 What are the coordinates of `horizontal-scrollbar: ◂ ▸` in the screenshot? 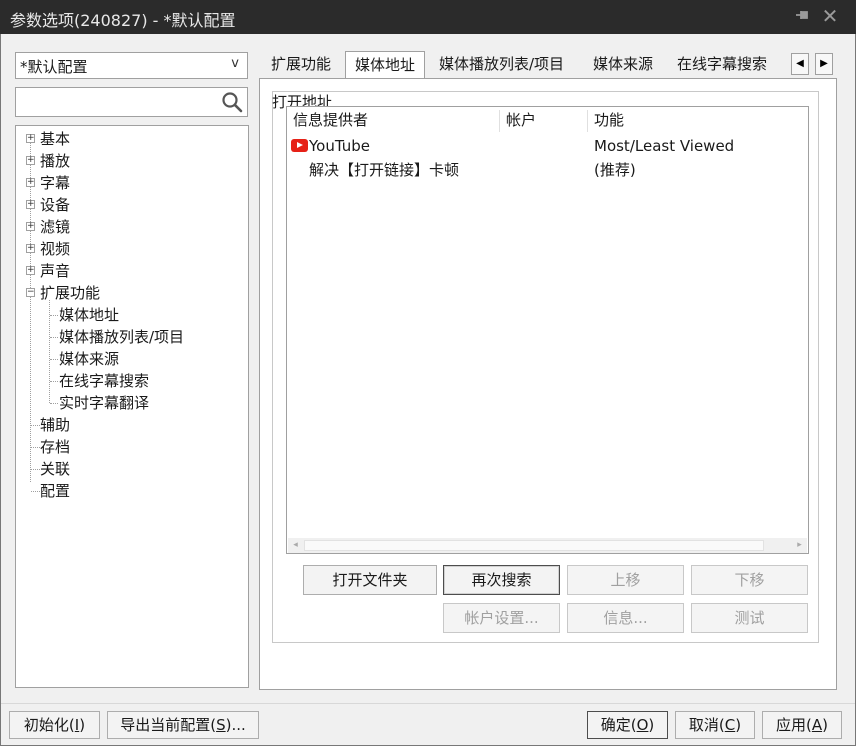 It's located at (547, 545).